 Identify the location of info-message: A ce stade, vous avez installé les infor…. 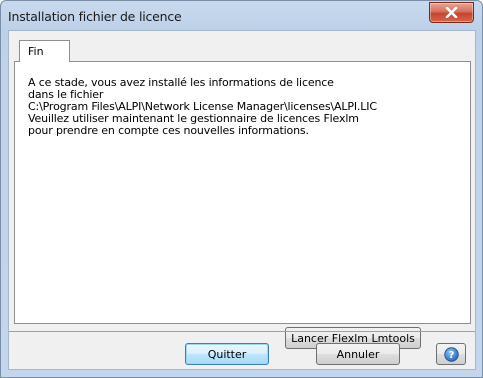
(202, 107).